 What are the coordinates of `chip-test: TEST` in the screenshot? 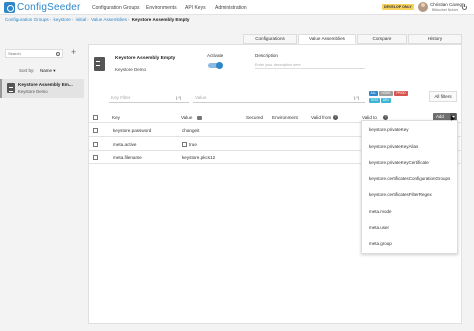 It's located at (374, 100).